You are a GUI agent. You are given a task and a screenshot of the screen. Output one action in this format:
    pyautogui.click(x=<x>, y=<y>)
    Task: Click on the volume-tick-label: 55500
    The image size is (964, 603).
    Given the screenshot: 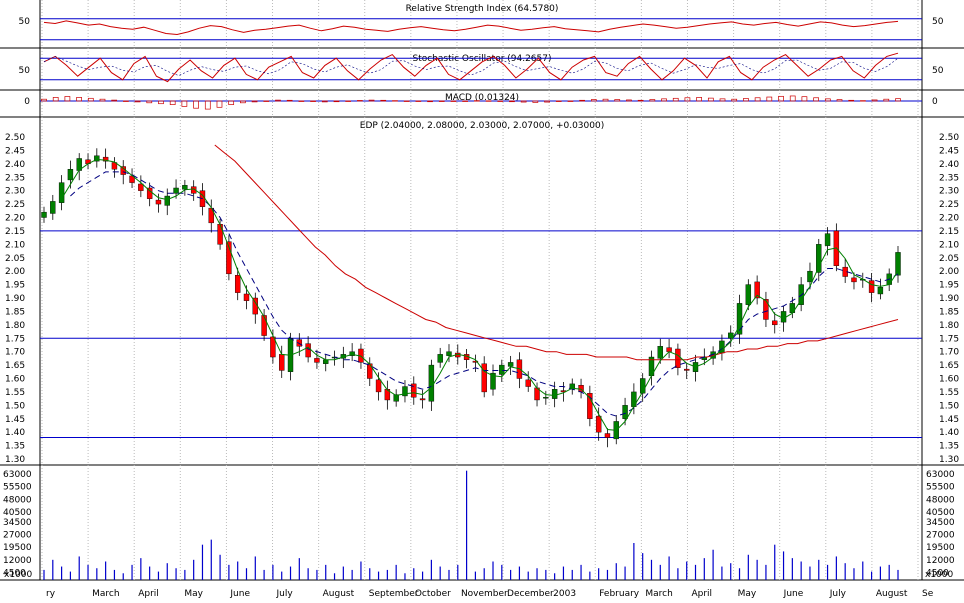 What is the action you would take?
    pyautogui.click(x=17, y=488)
    